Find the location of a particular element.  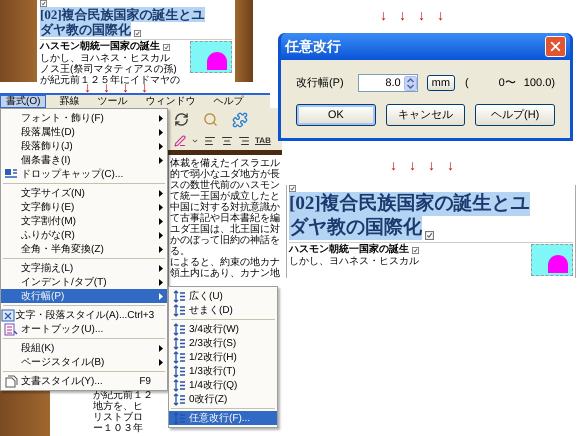

menu-item: 広く(U) is located at coordinates (223, 296).